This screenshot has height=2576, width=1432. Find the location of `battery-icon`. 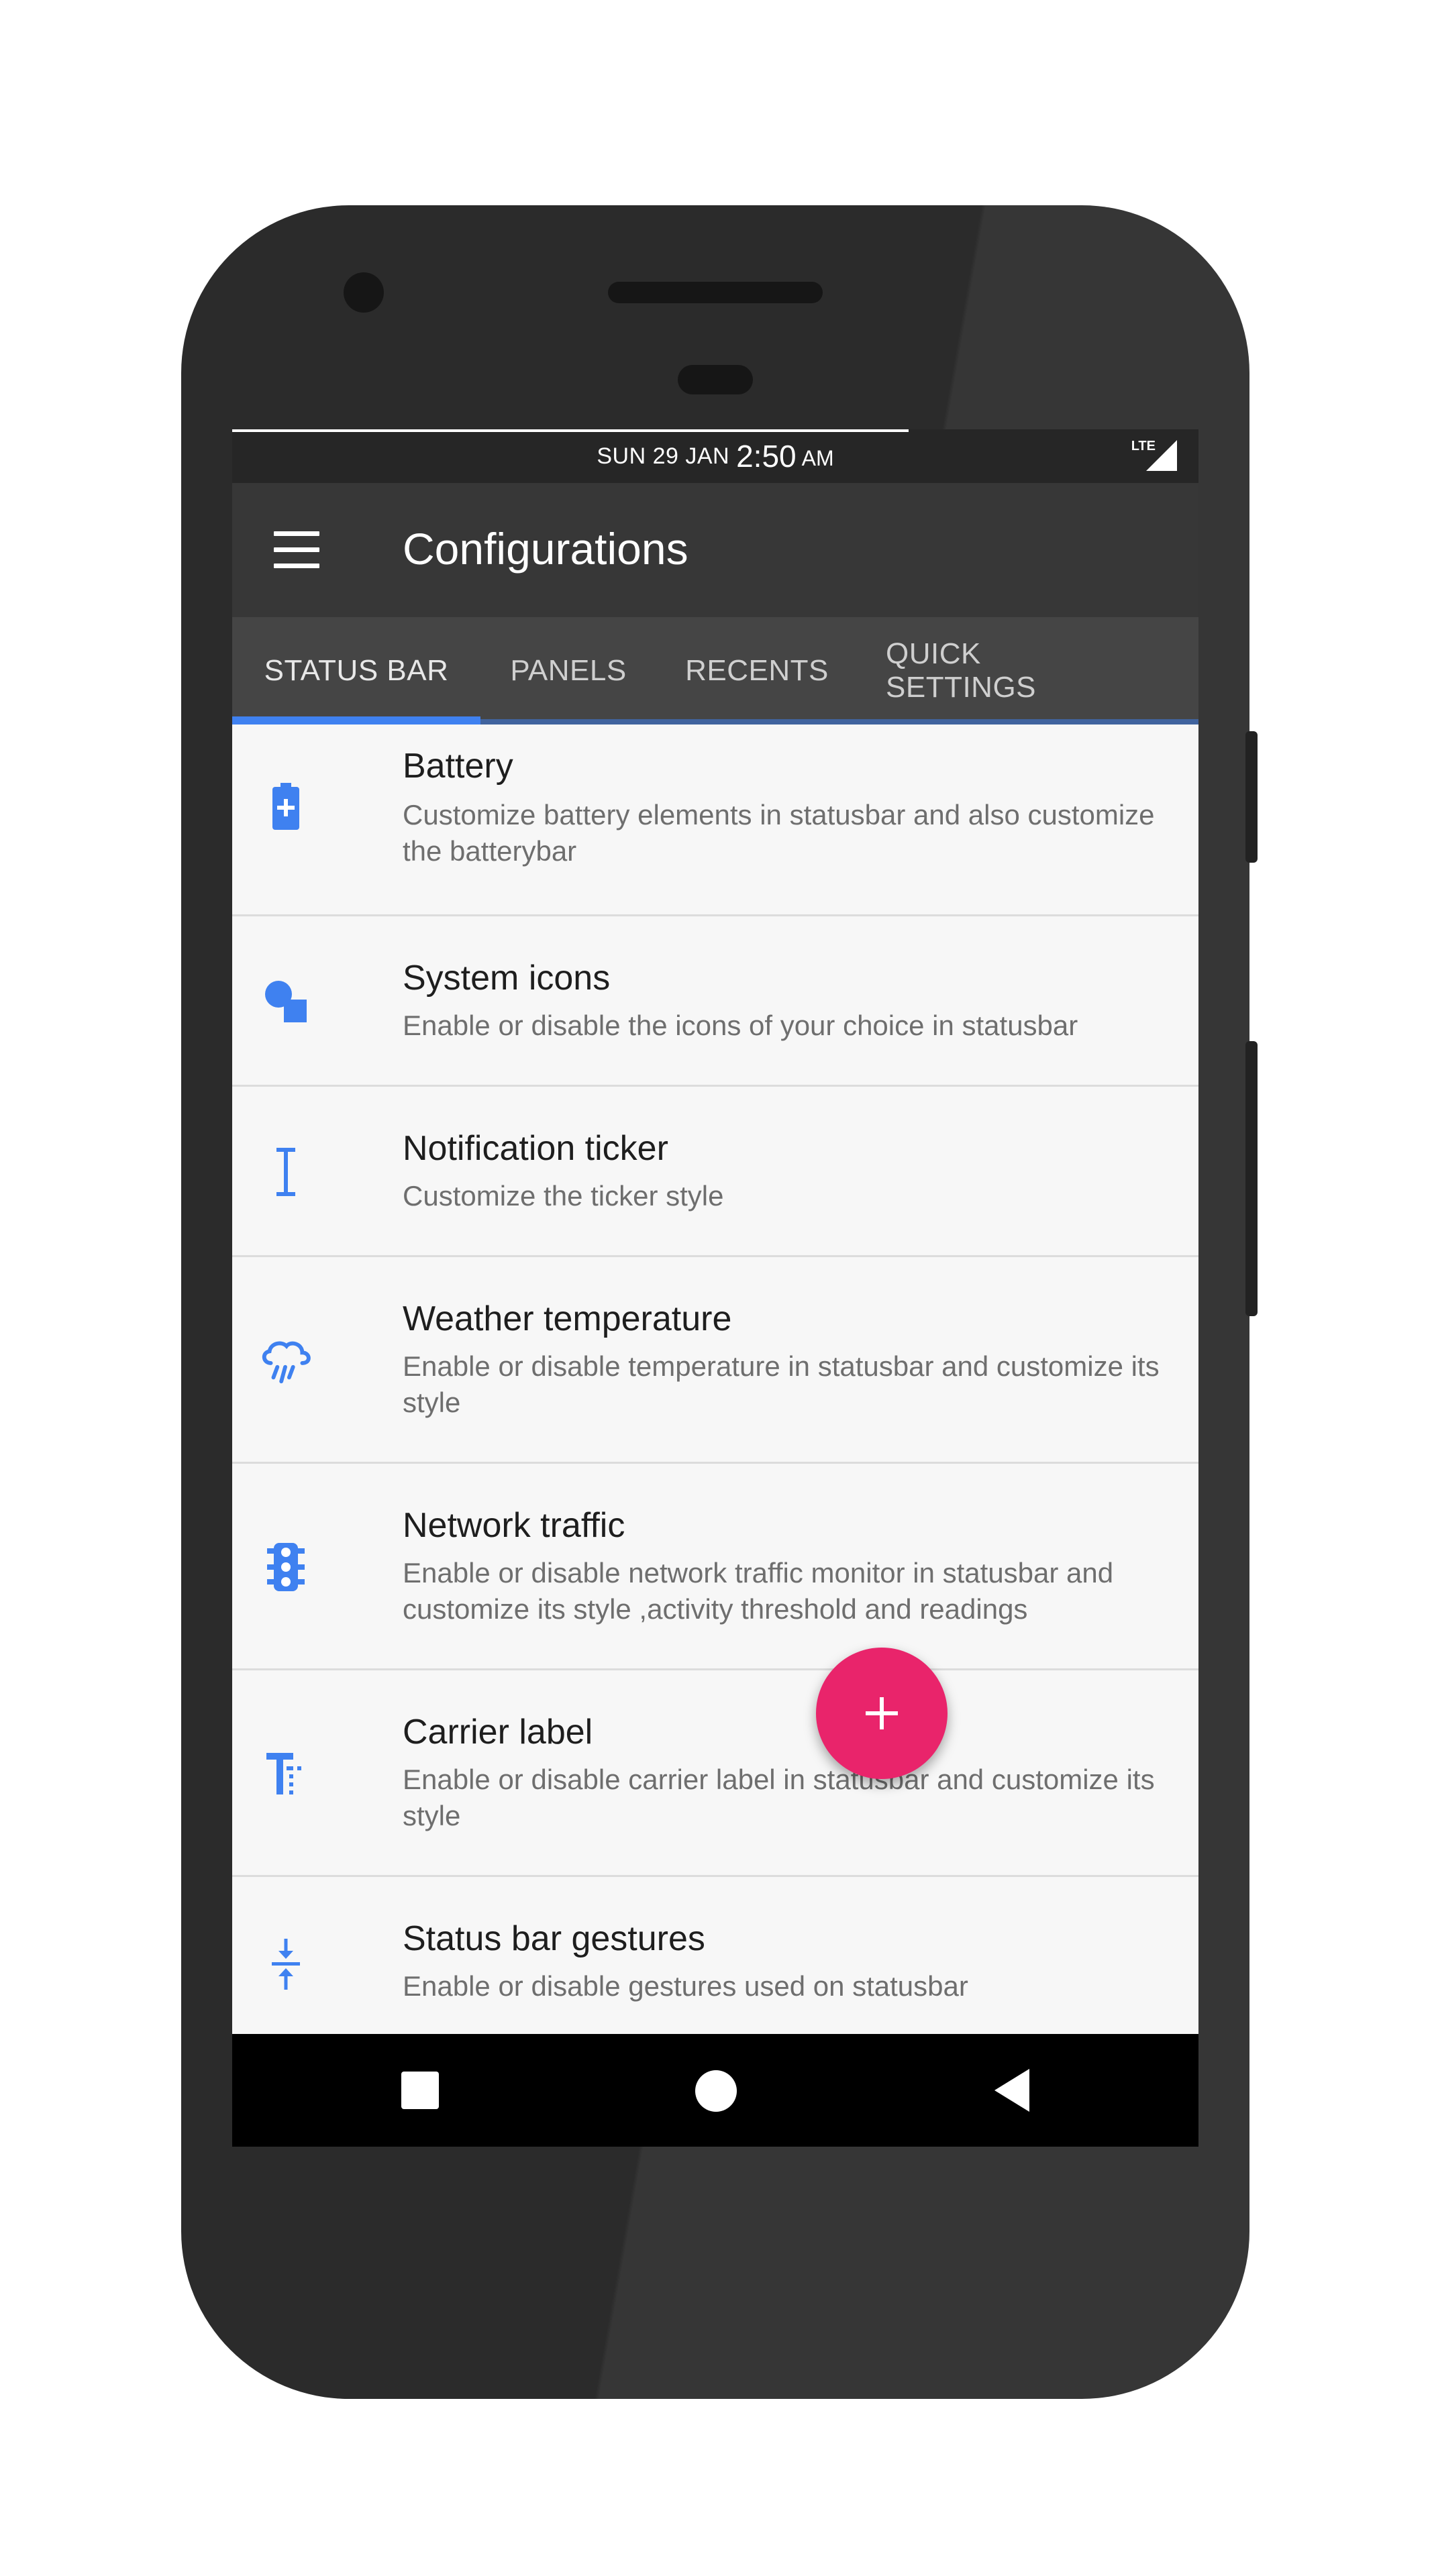

battery-icon is located at coordinates (286, 807).